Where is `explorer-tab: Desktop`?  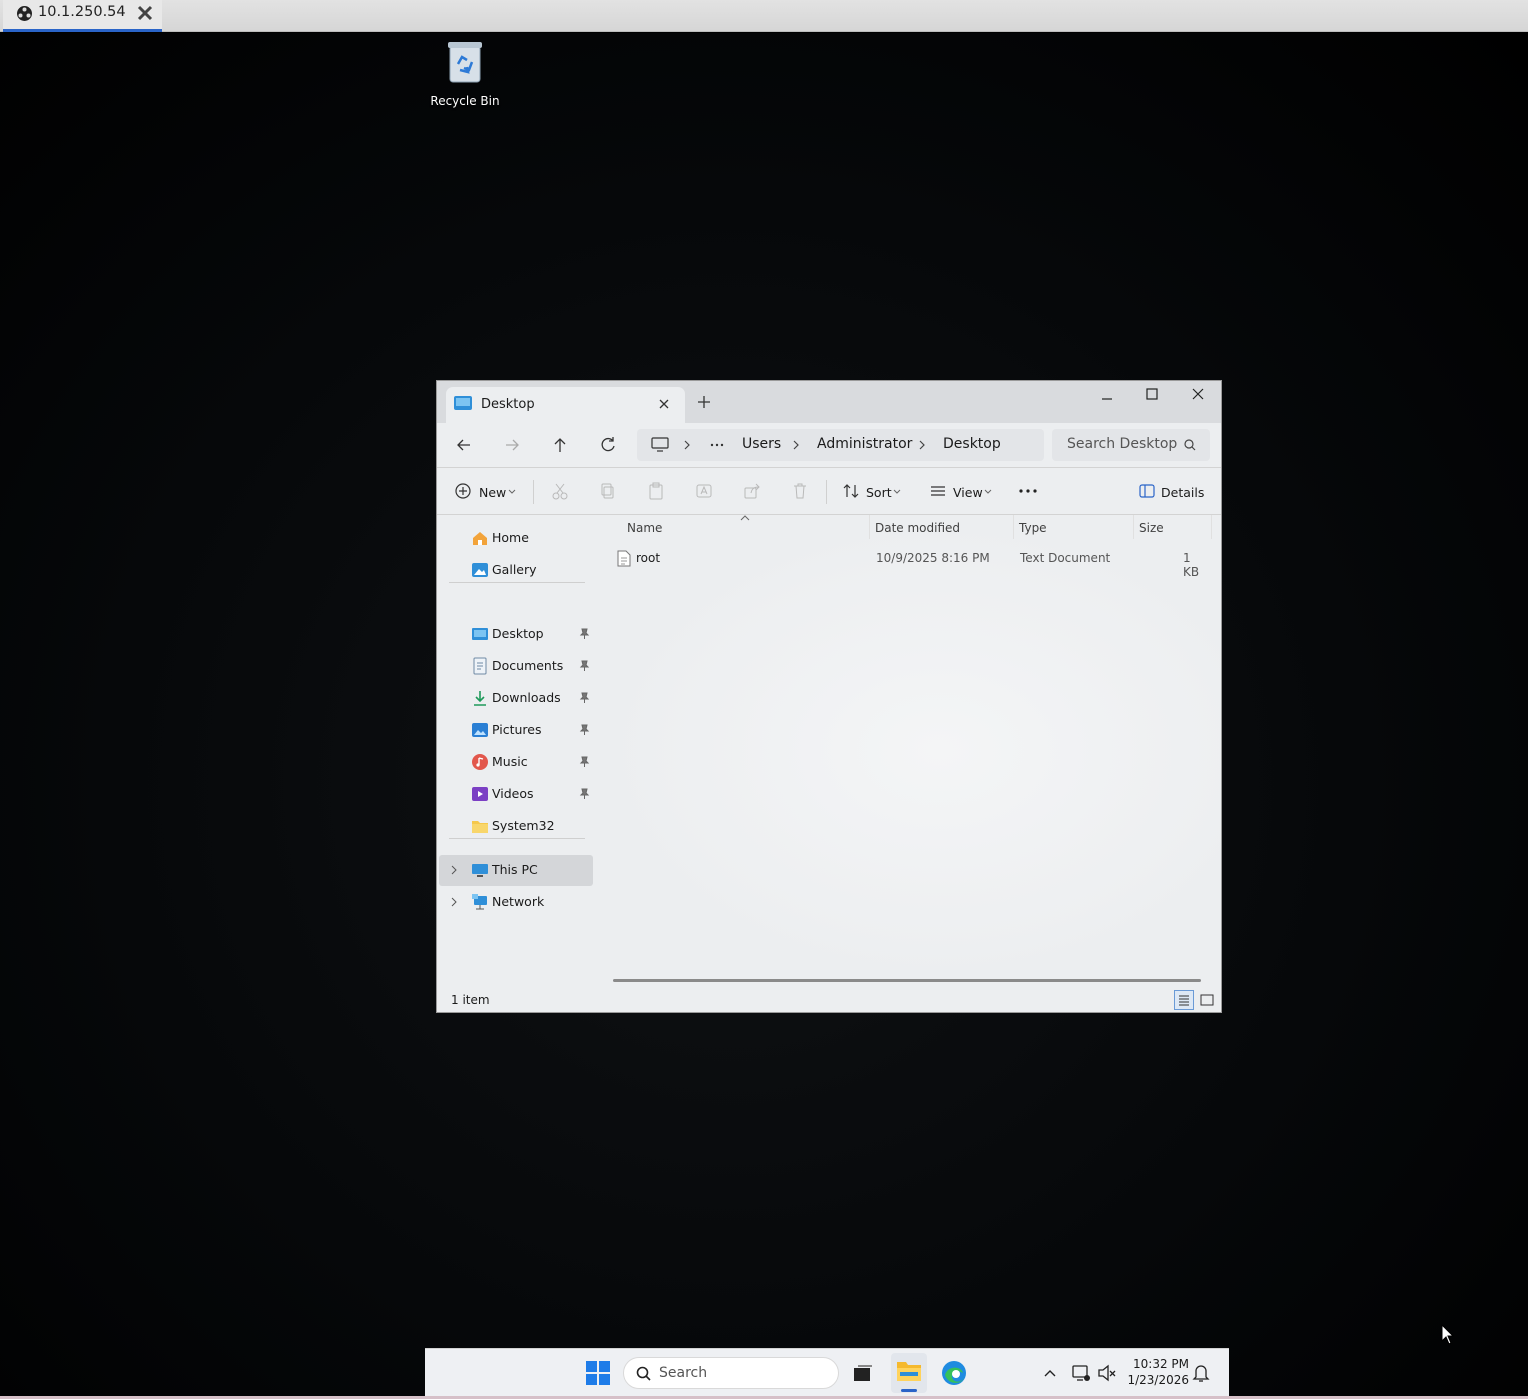 explorer-tab: Desktop is located at coordinates (565, 405).